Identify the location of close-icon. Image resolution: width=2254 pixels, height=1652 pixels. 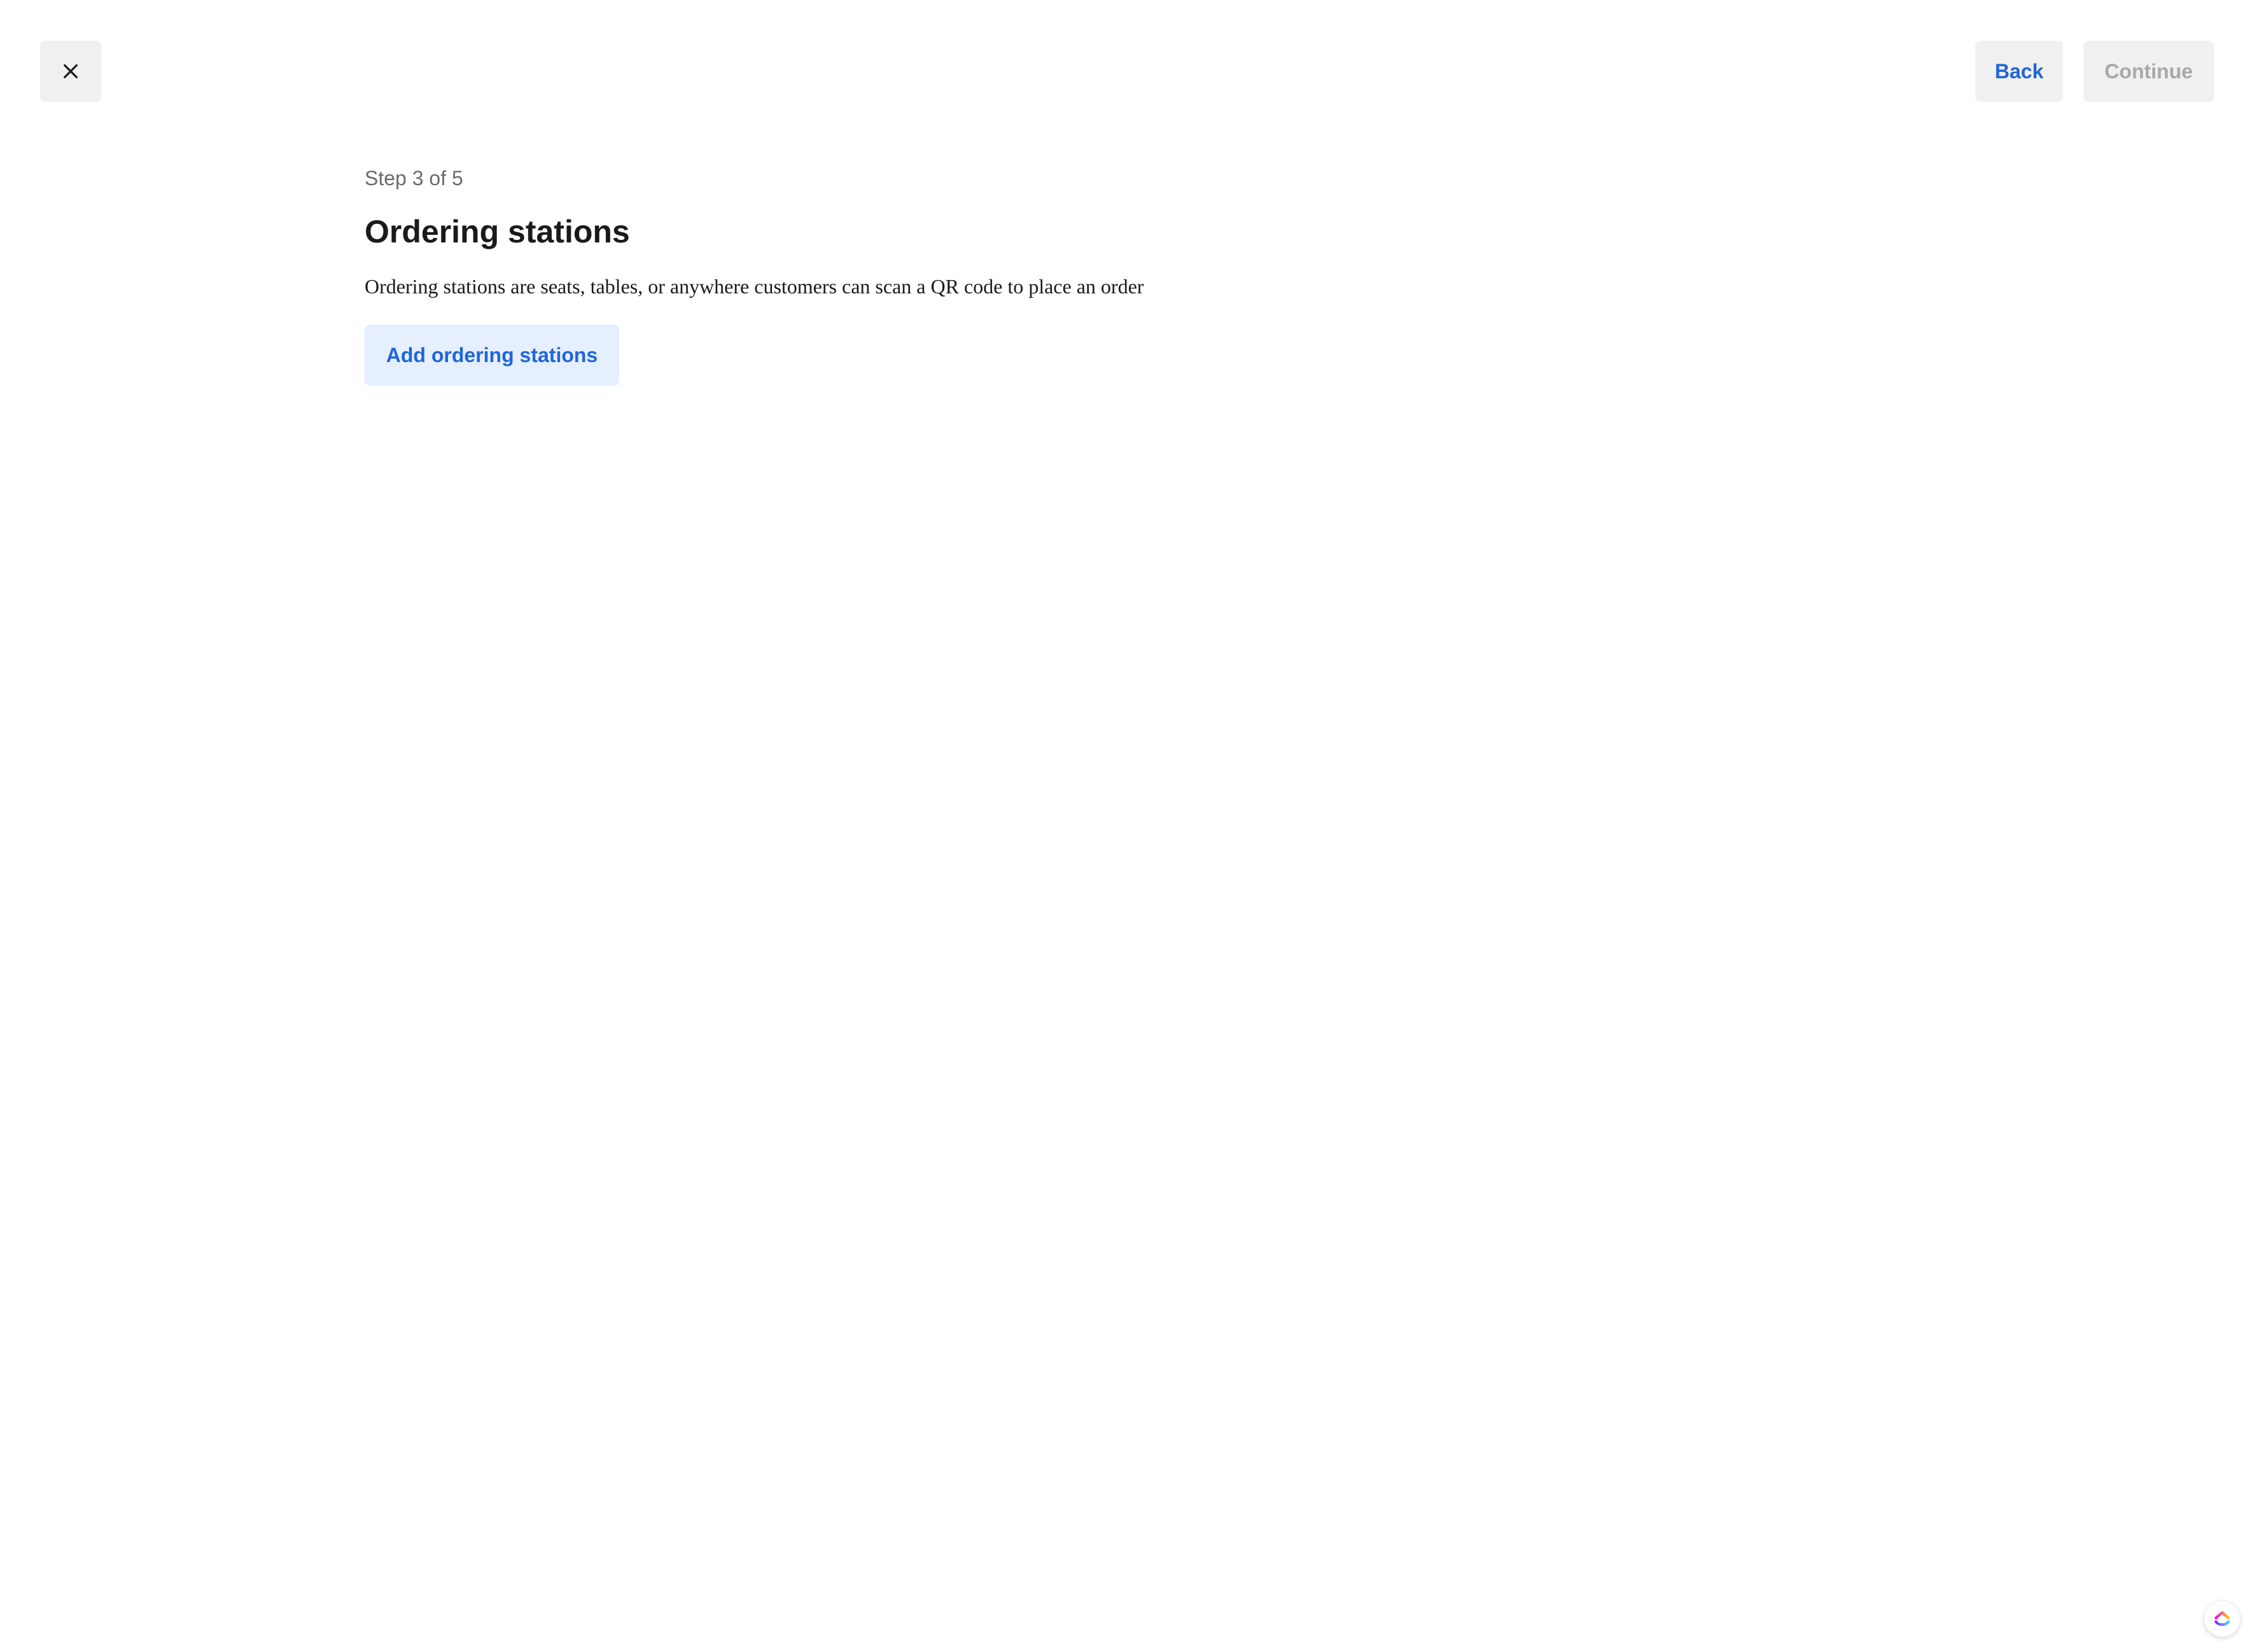
(70, 71).